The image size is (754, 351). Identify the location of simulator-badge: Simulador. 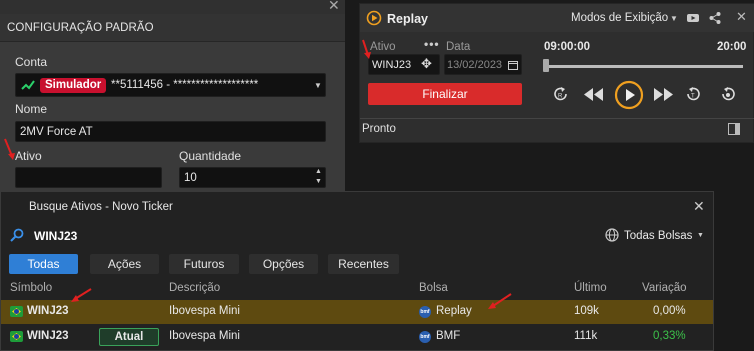
(73, 85).